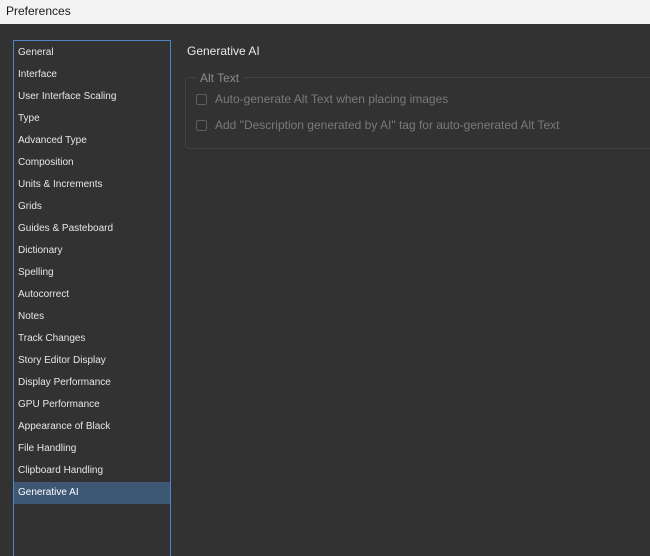 The height and width of the screenshot is (556, 650). I want to click on sidebar-item-advanced-type: Advanced Type, so click(92, 141).